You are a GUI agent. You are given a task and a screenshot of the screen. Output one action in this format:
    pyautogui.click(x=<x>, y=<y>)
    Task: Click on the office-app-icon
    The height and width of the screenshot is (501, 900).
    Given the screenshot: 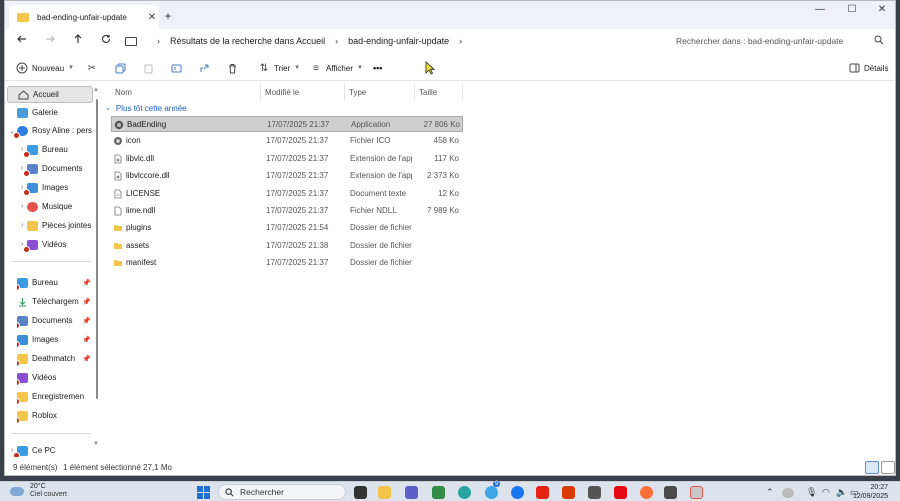 What is the action you would take?
    pyautogui.click(x=568, y=492)
    